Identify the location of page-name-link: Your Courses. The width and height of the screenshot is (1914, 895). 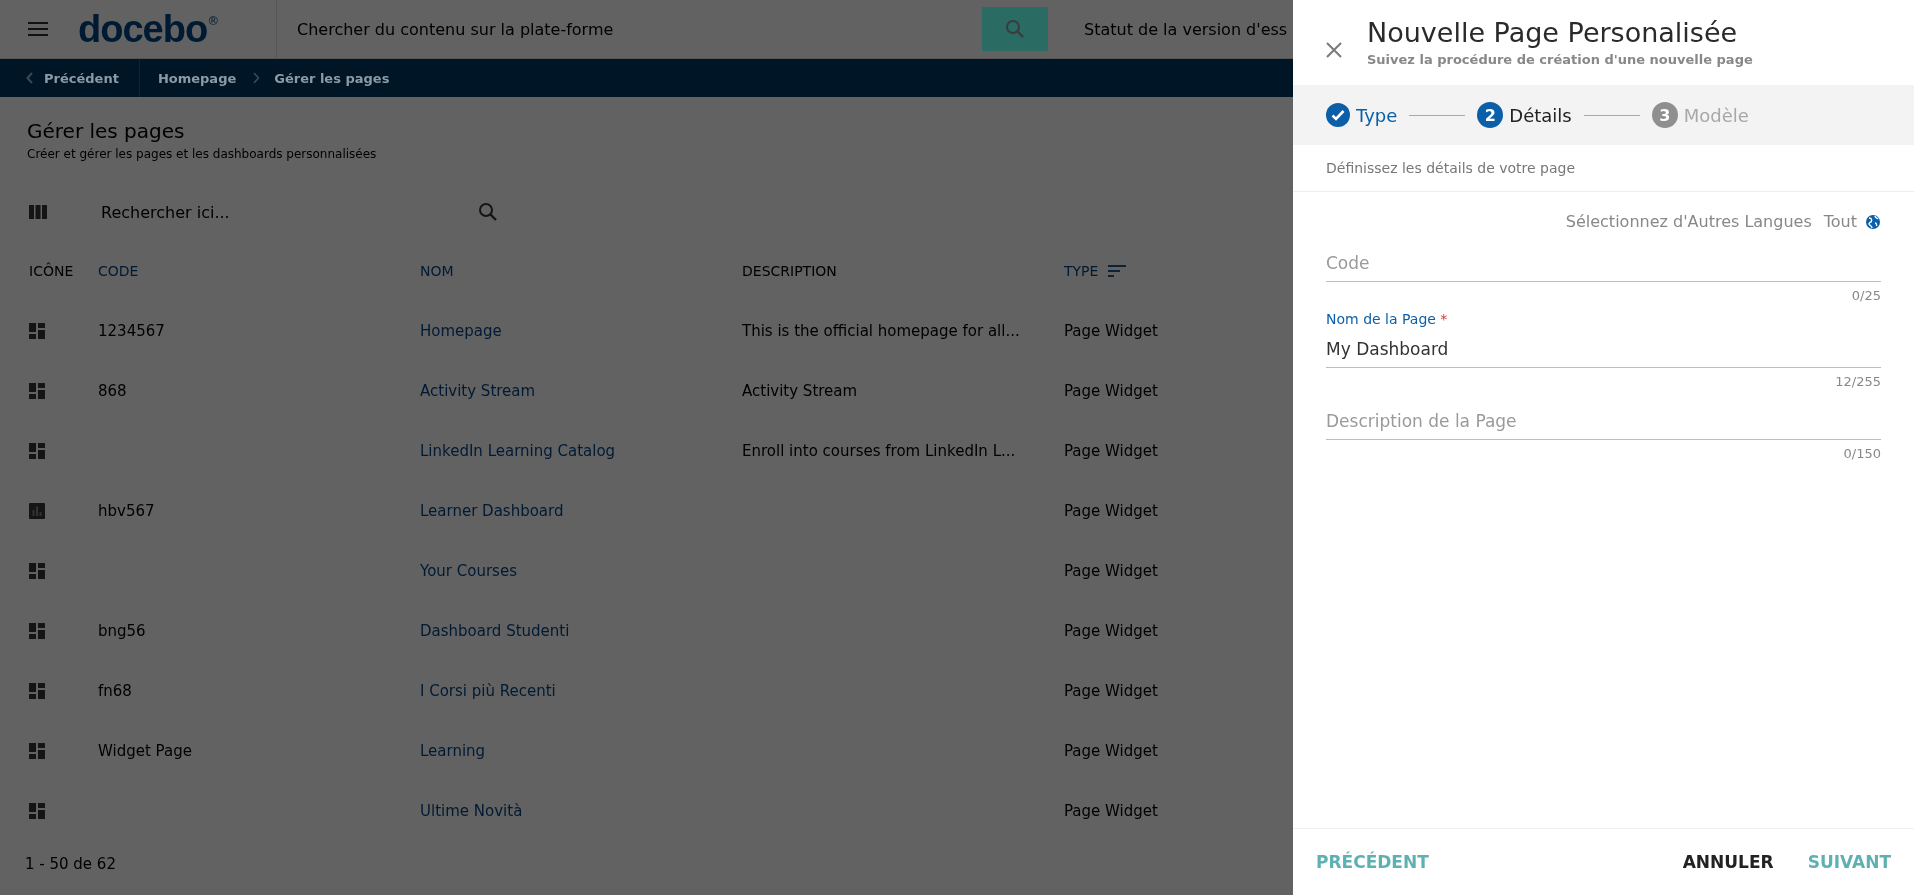
(468, 571).